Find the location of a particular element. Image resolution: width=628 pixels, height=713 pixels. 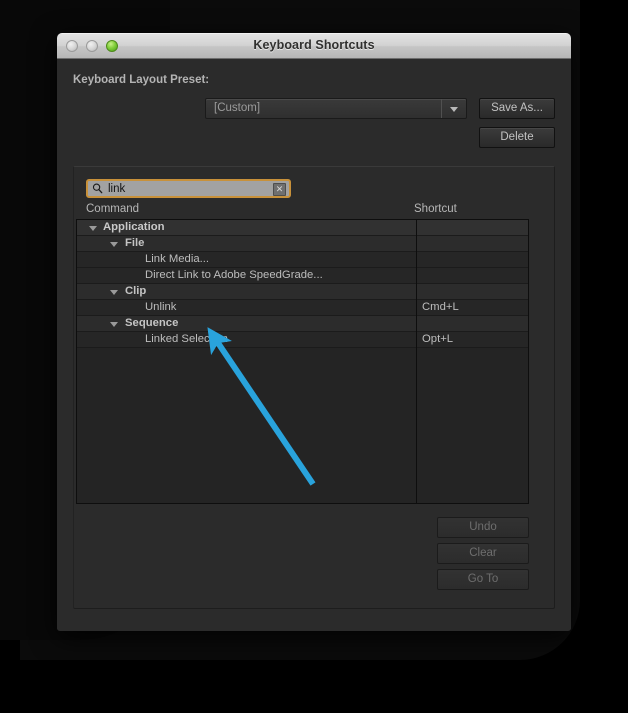

table-row: Linked Selection Opt+L is located at coordinates (302, 340).